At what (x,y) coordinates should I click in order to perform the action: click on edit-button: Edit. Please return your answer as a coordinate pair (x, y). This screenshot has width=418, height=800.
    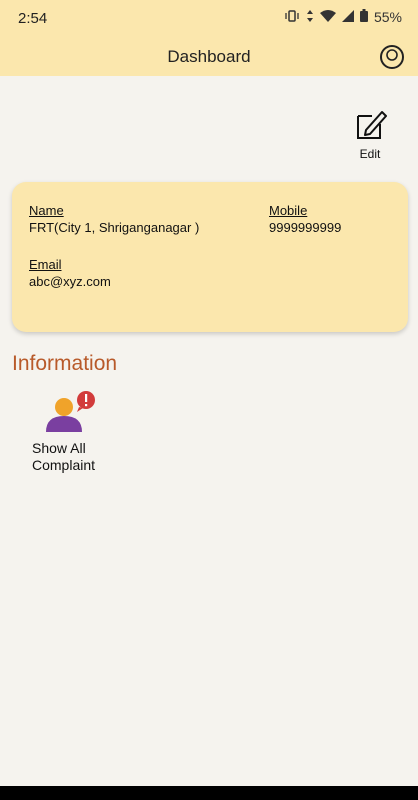
    Looking at the image, I should click on (370, 134).